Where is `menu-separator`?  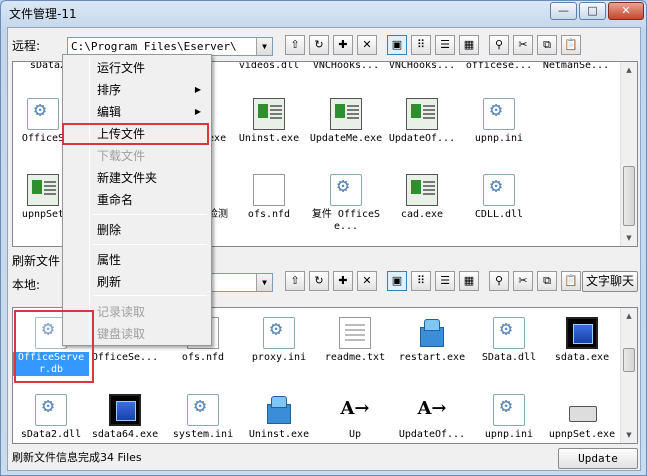 menu-separator is located at coordinates (150, 214).